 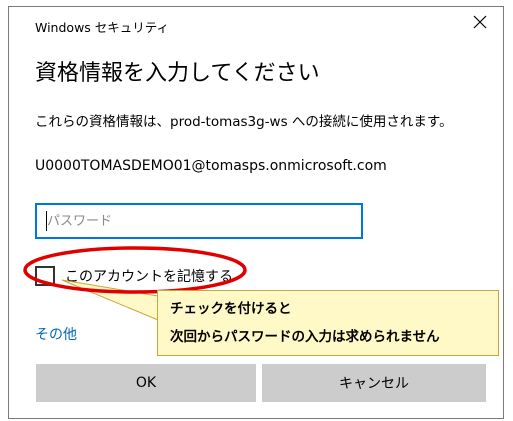 What do you see at coordinates (146, 383) in the screenshot?
I see `ok-button: OK` at bounding box center [146, 383].